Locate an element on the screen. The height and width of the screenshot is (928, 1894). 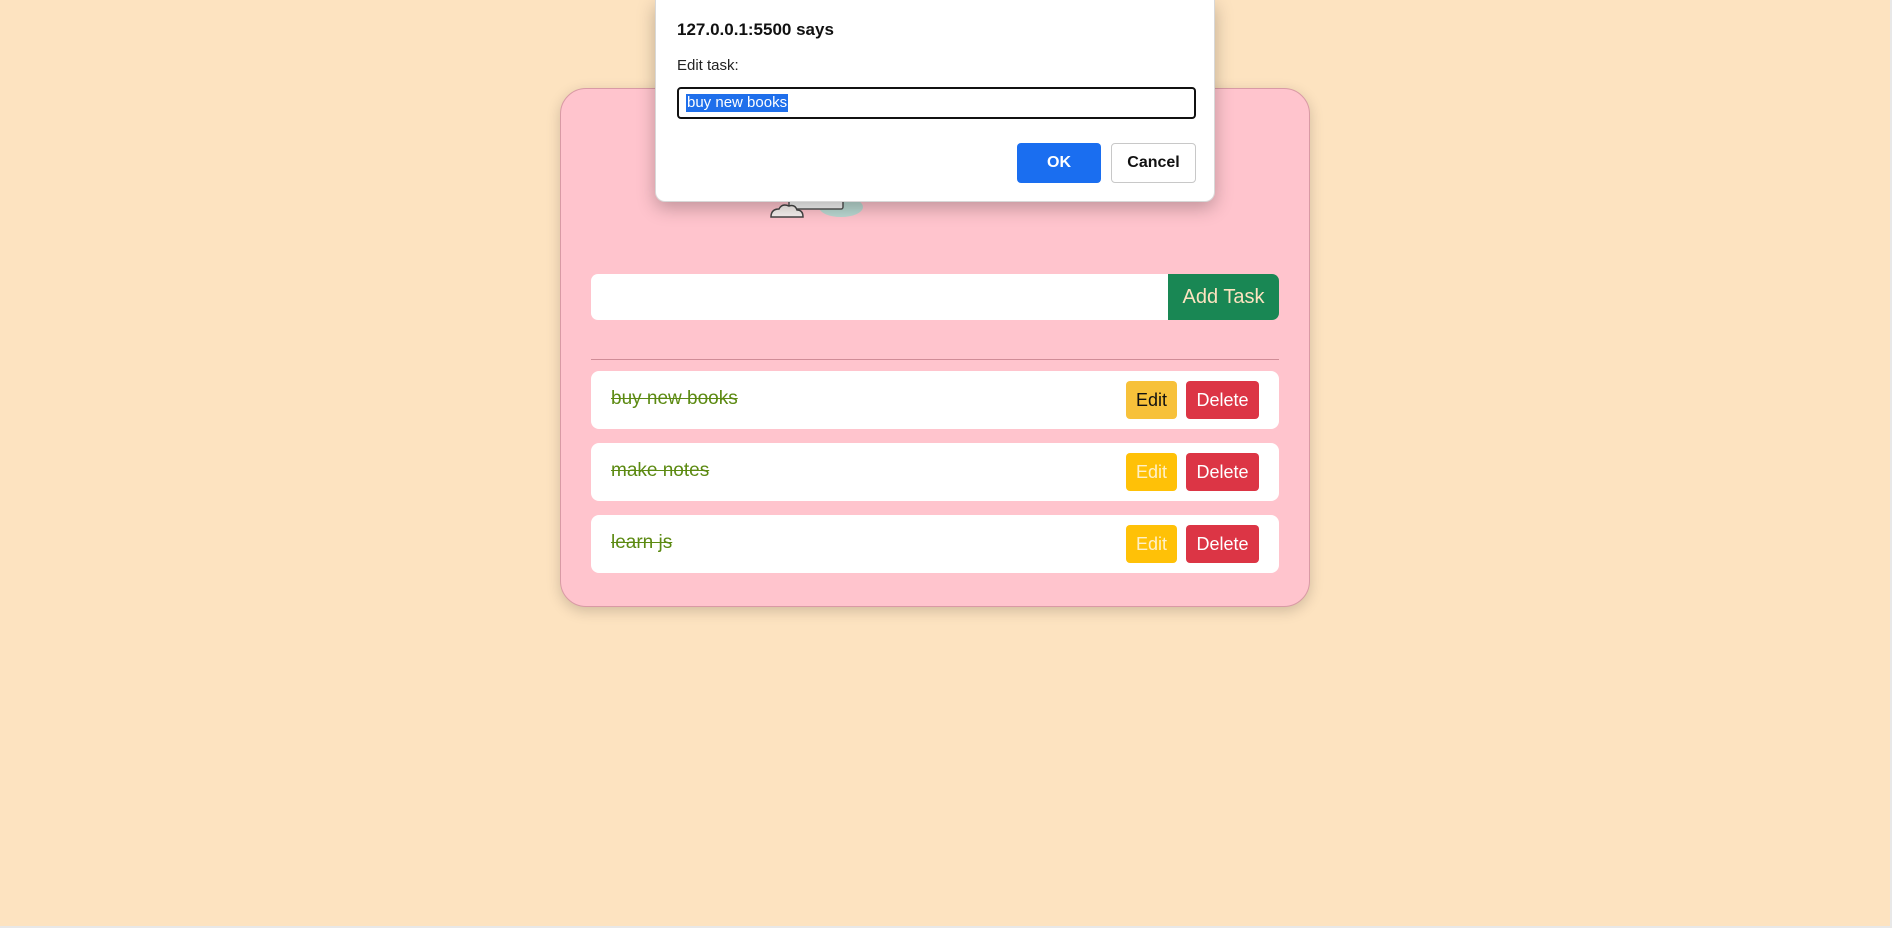
task-input is located at coordinates (879, 297).